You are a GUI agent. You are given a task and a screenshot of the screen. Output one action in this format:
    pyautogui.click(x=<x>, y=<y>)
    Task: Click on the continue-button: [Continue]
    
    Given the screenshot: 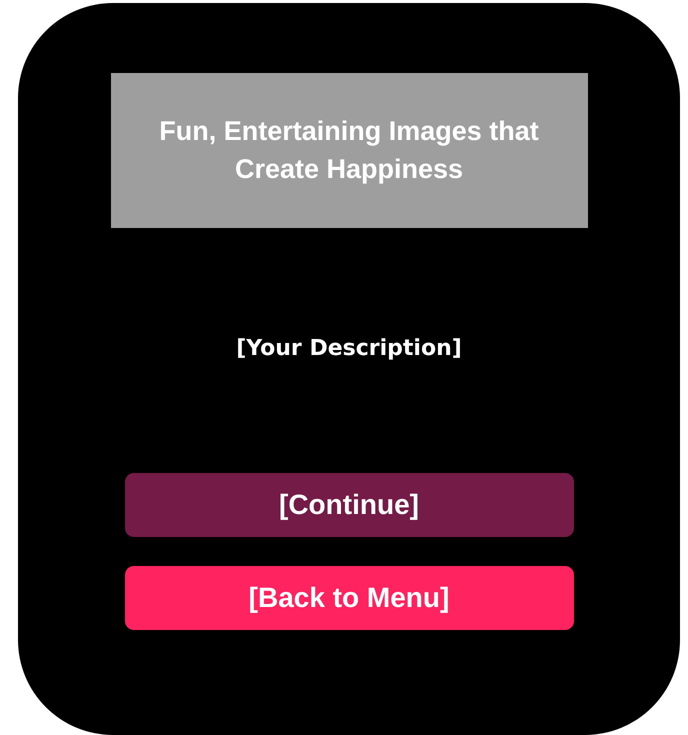 What is the action you would take?
    pyautogui.click(x=349, y=505)
    